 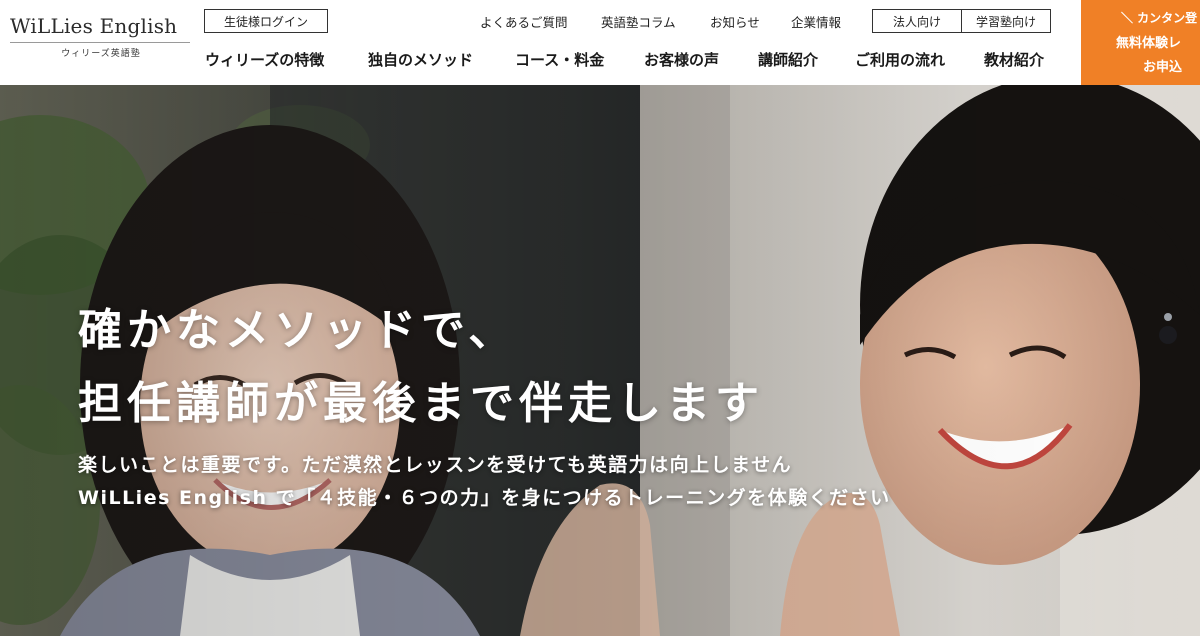 I want to click on business-button-group: 法人向け 学習塾向け, so click(x=961, y=21).